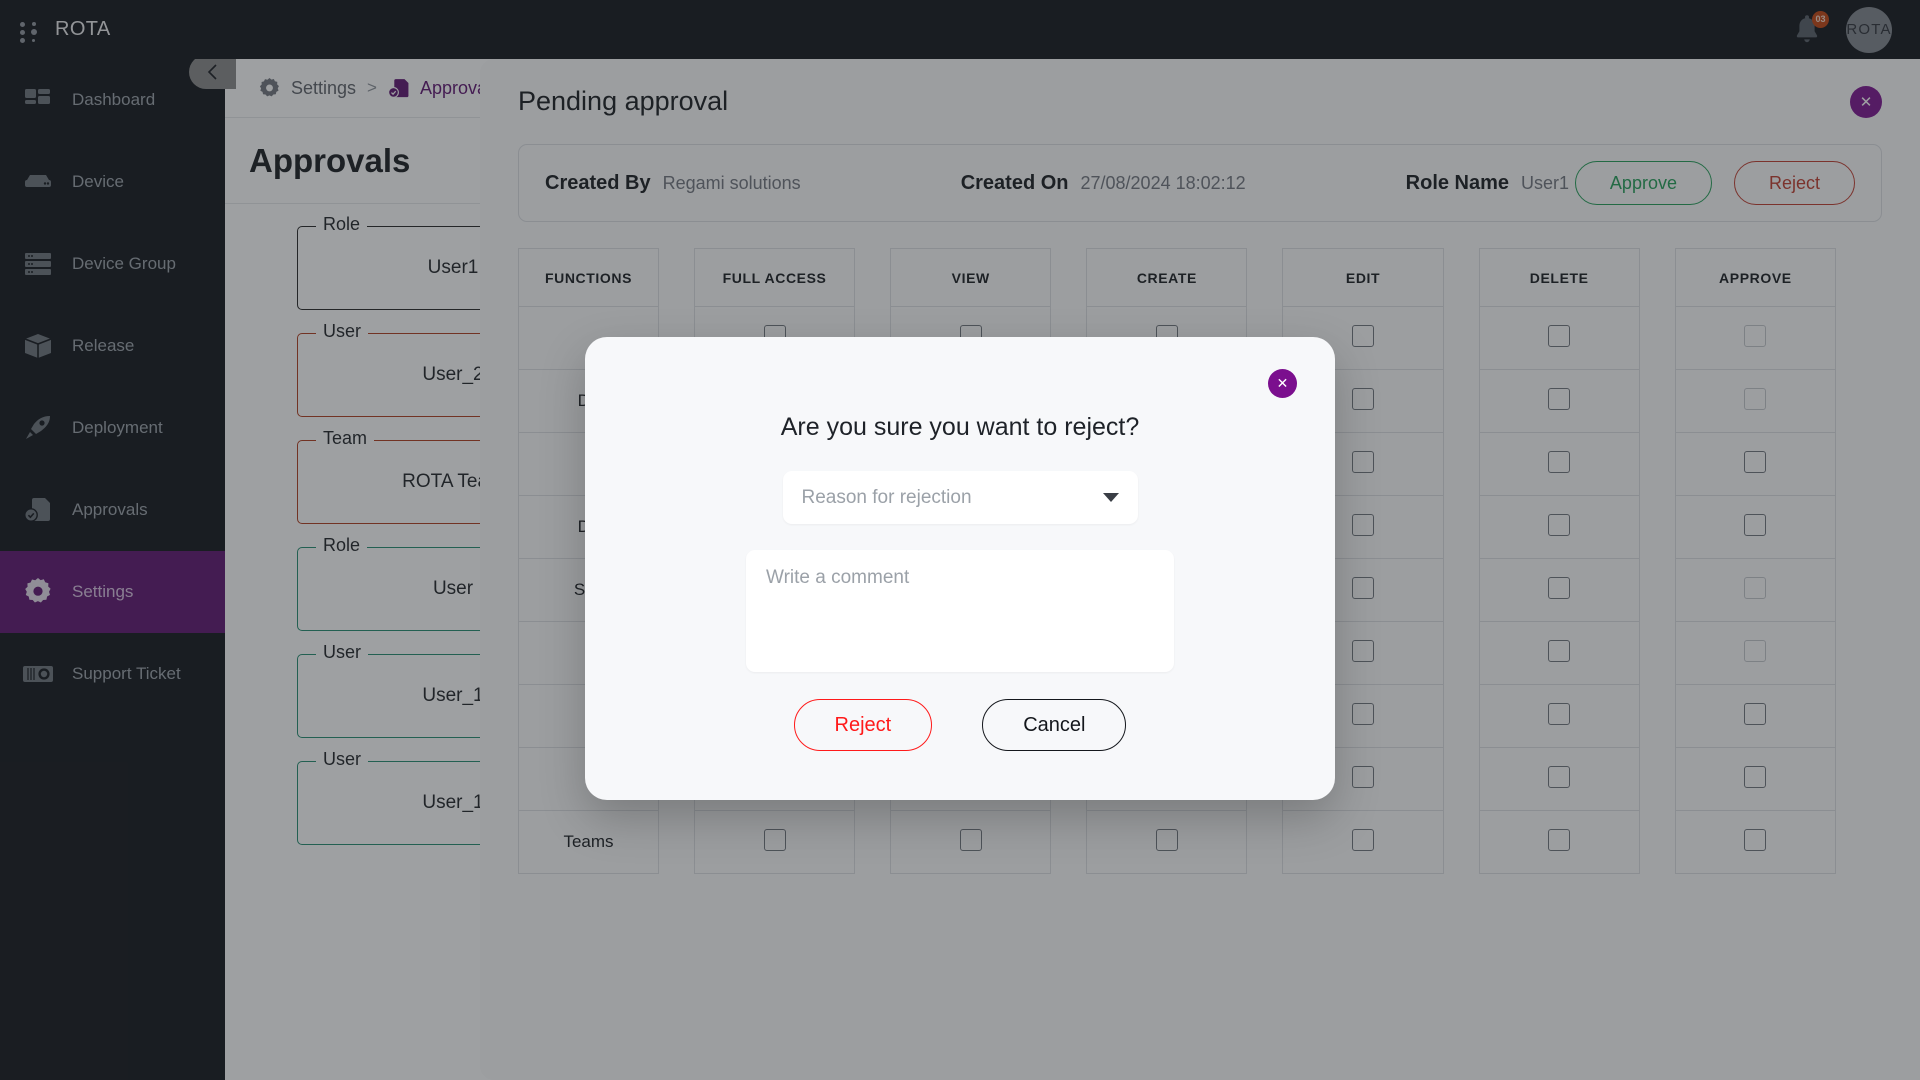  Describe the element at coordinates (960, 427) in the screenshot. I see `modal-question: Are you sure you want to reject?` at that location.